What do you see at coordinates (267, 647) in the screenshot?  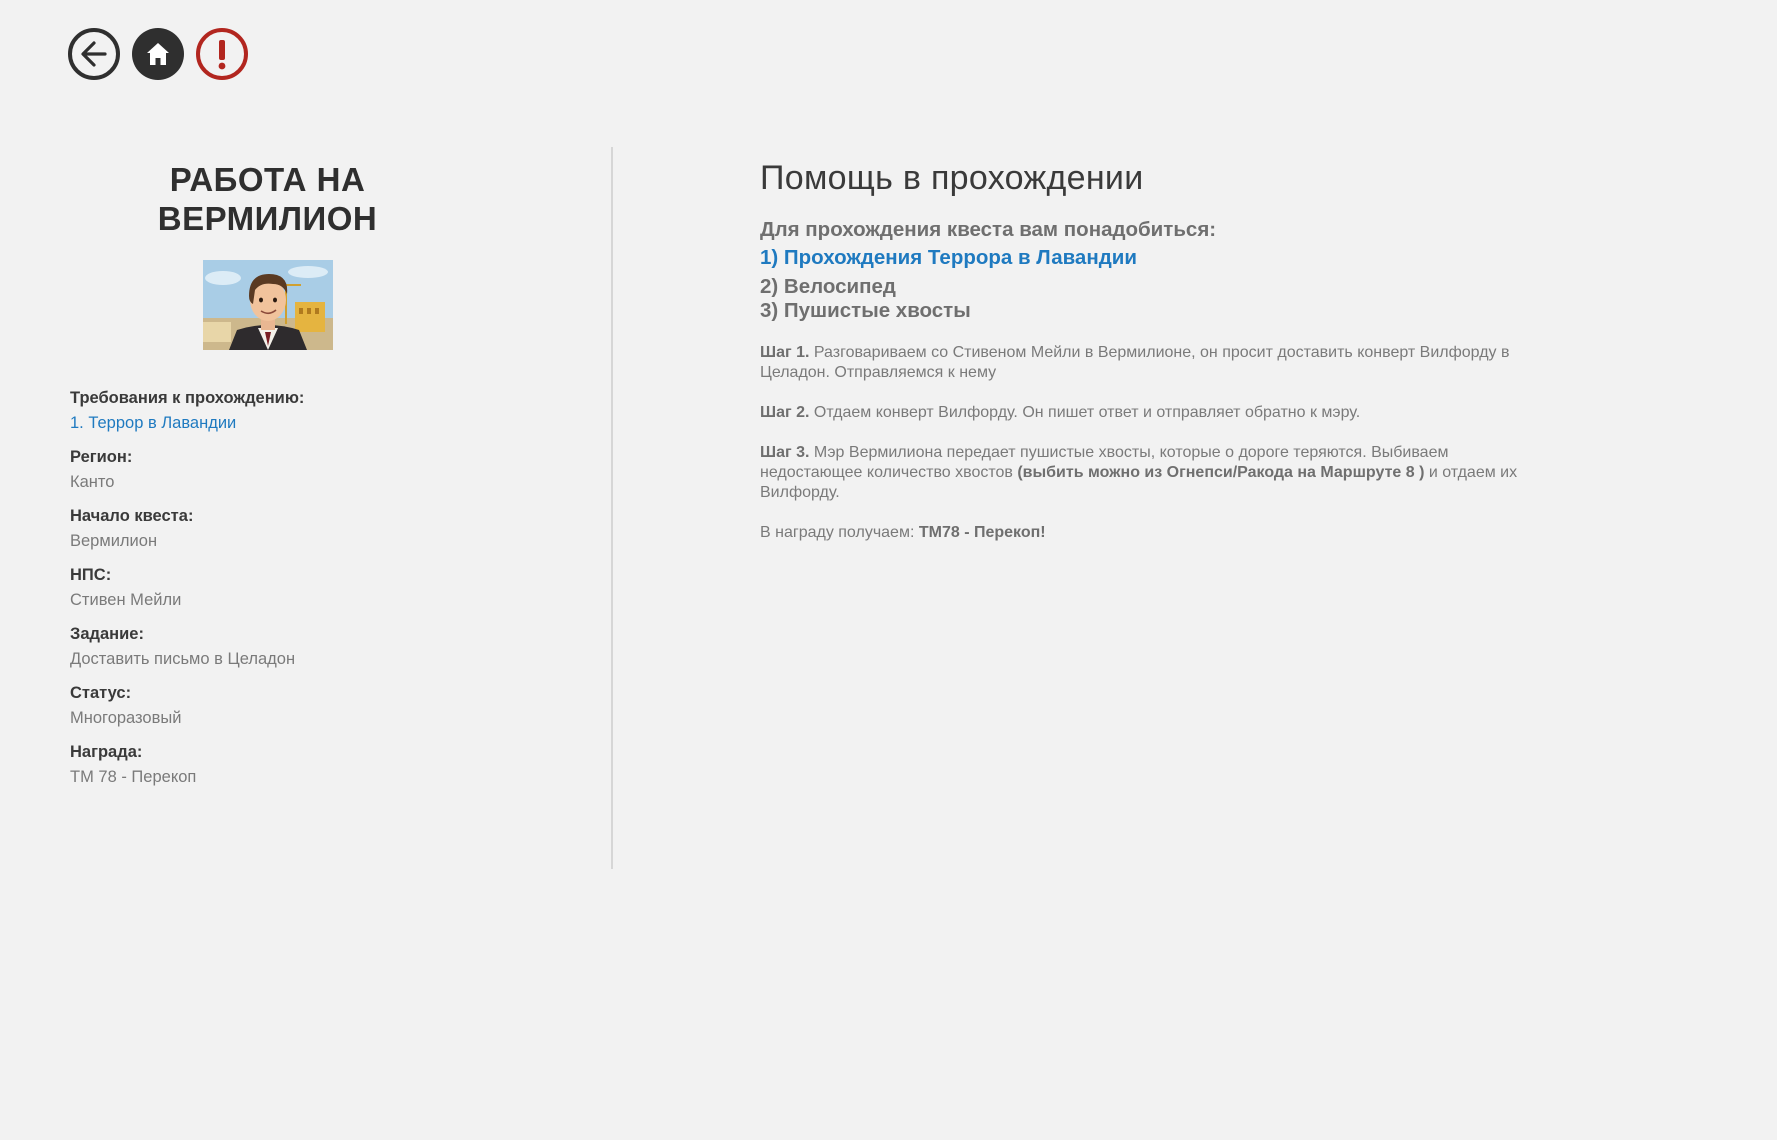 I see `info-task: Задание: Доставить письмо в Целадон` at bounding box center [267, 647].